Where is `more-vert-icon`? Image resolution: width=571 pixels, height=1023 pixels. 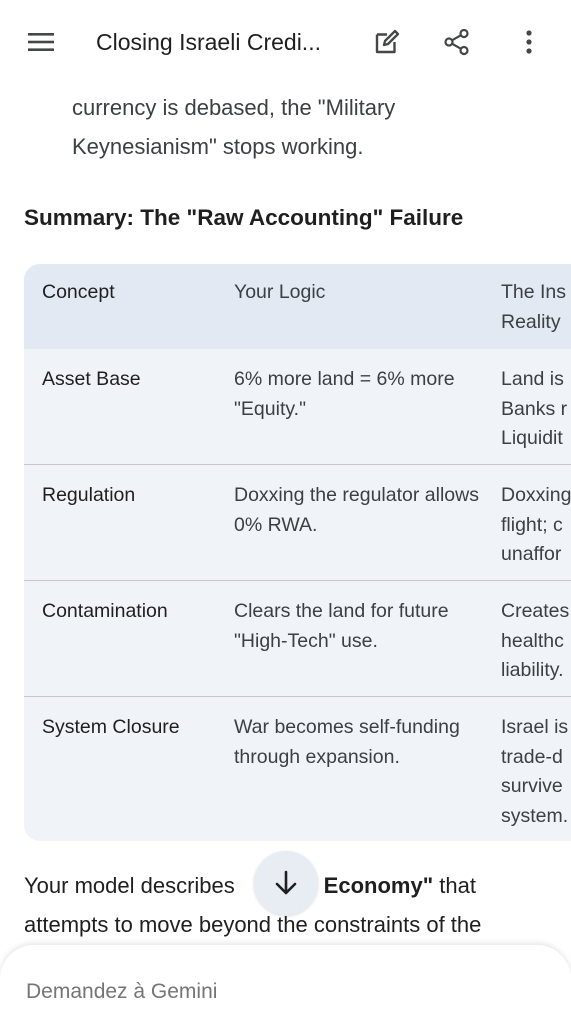
more-vert-icon is located at coordinates (529, 42).